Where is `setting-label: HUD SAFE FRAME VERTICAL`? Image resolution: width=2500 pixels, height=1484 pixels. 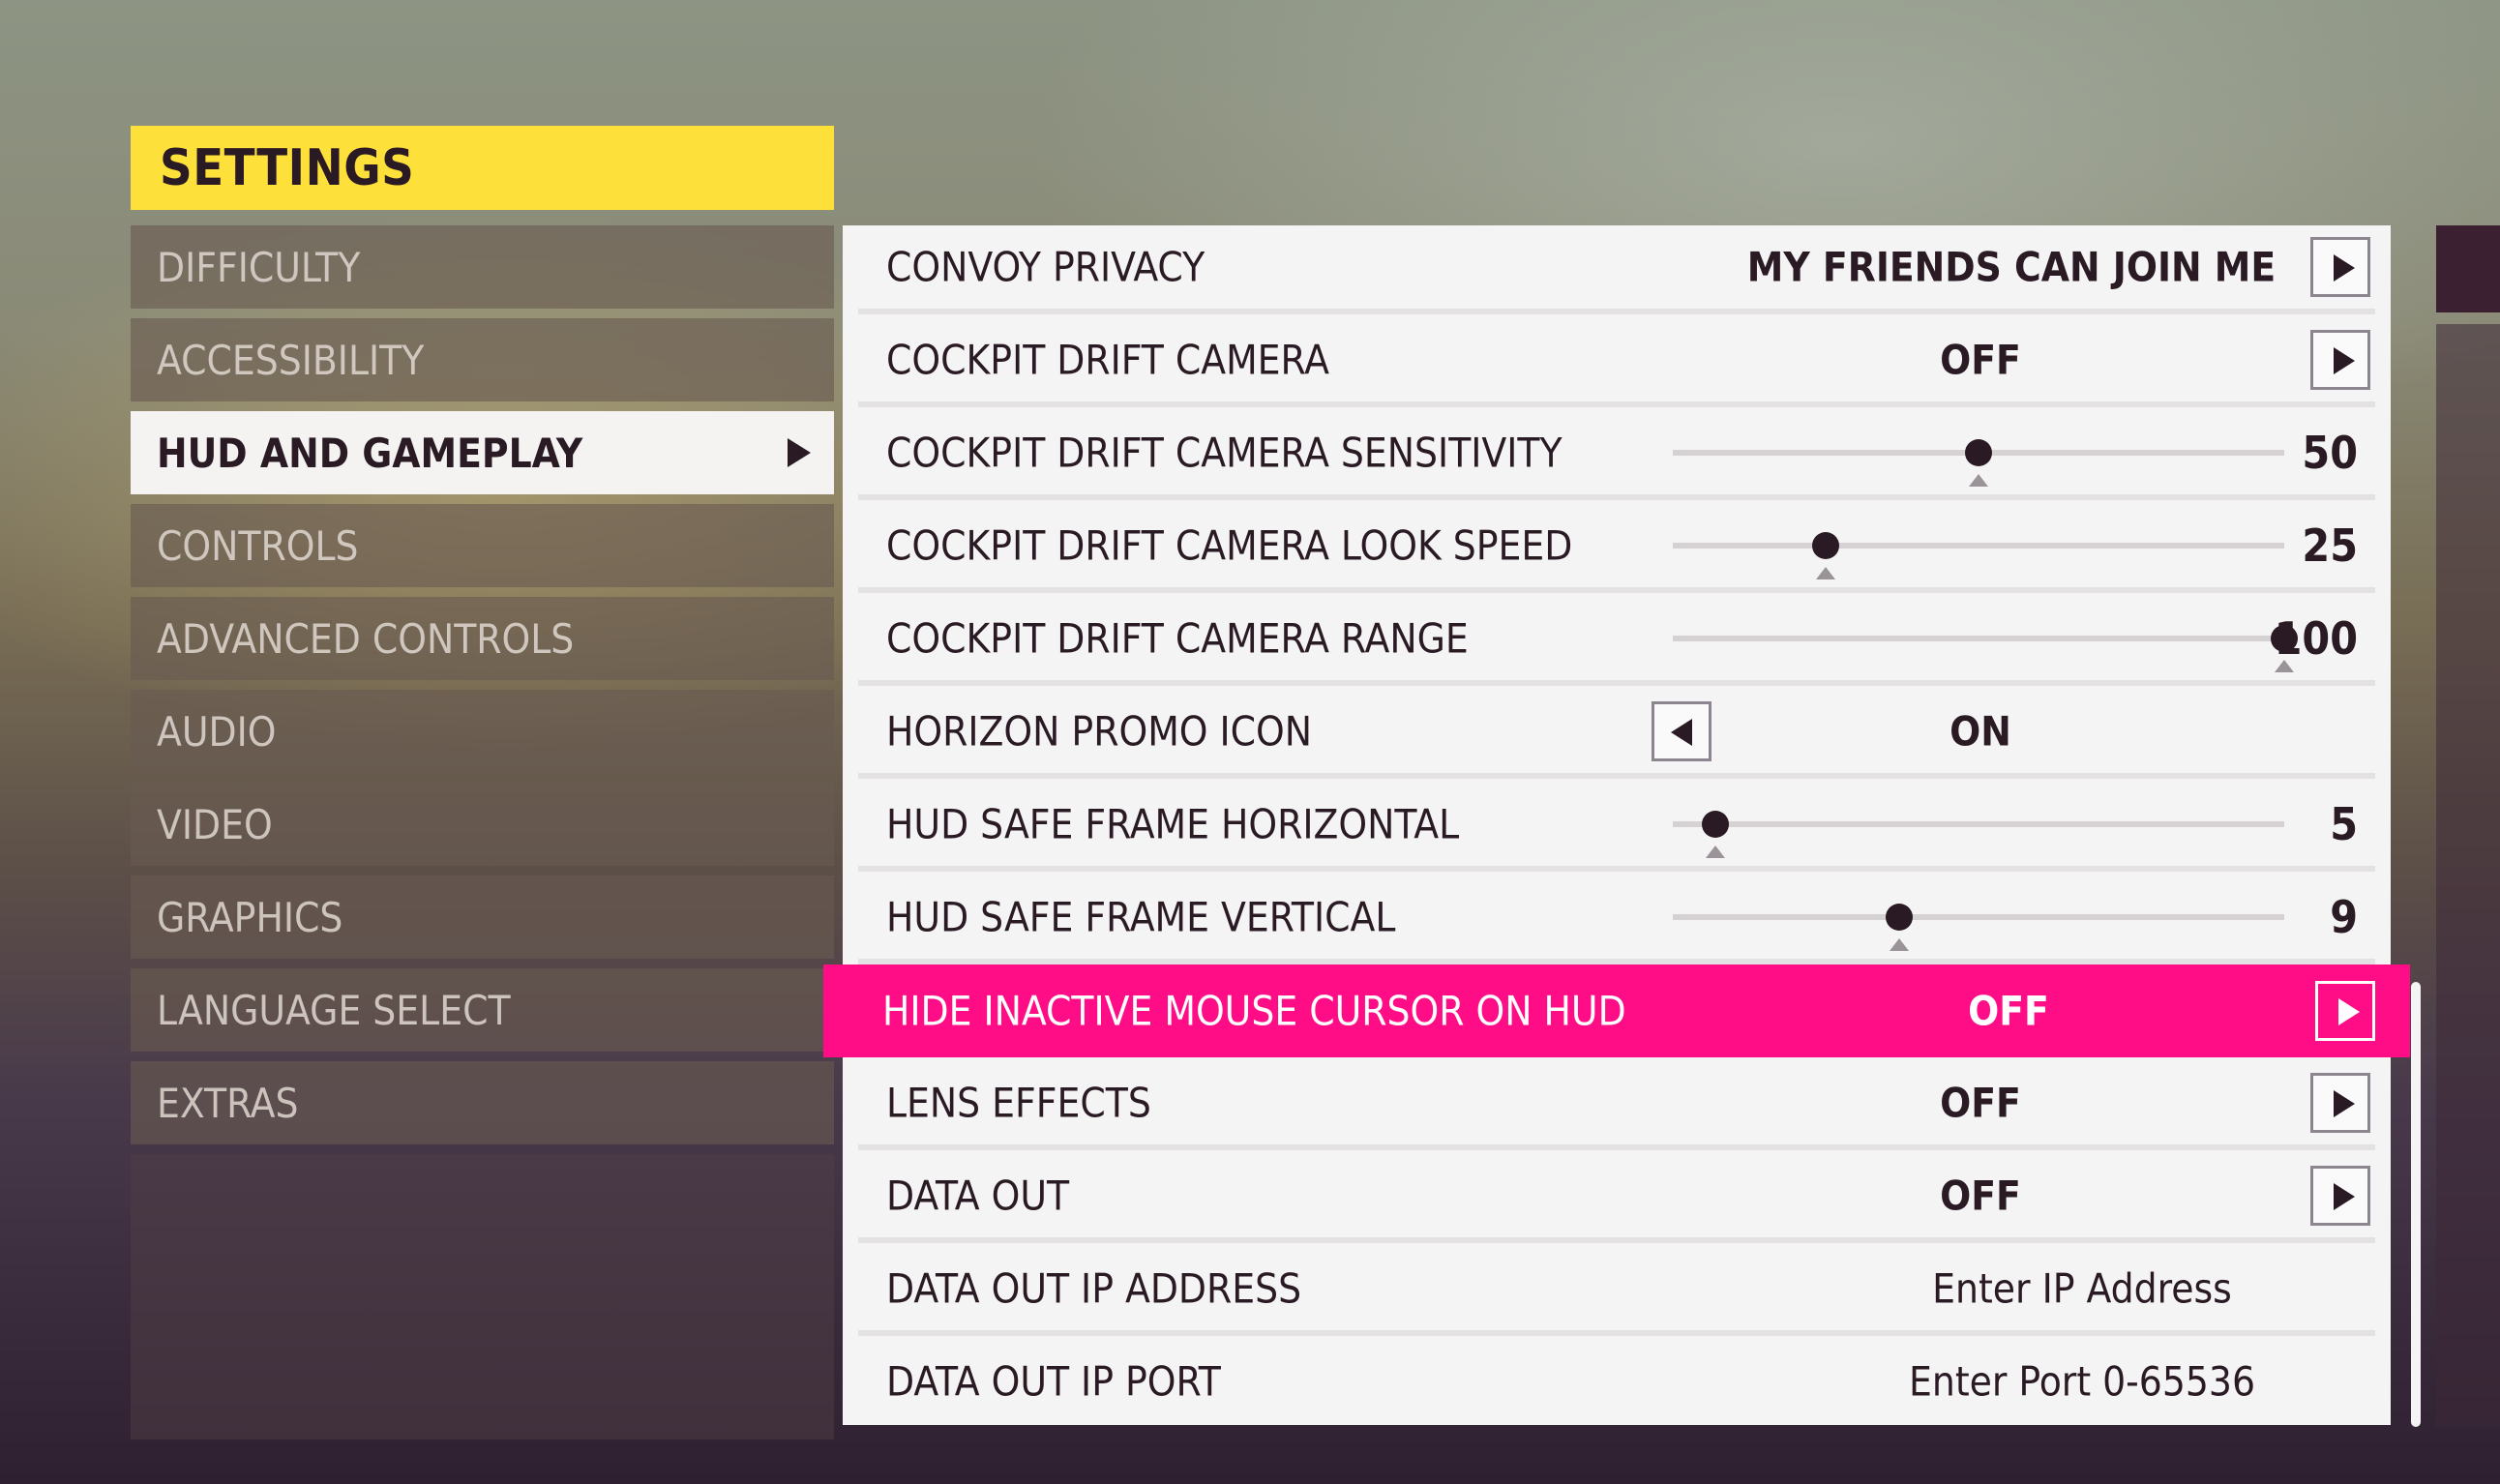 setting-label: HUD SAFE FRAME VERTICAL is located at coordinates (1141, 917).